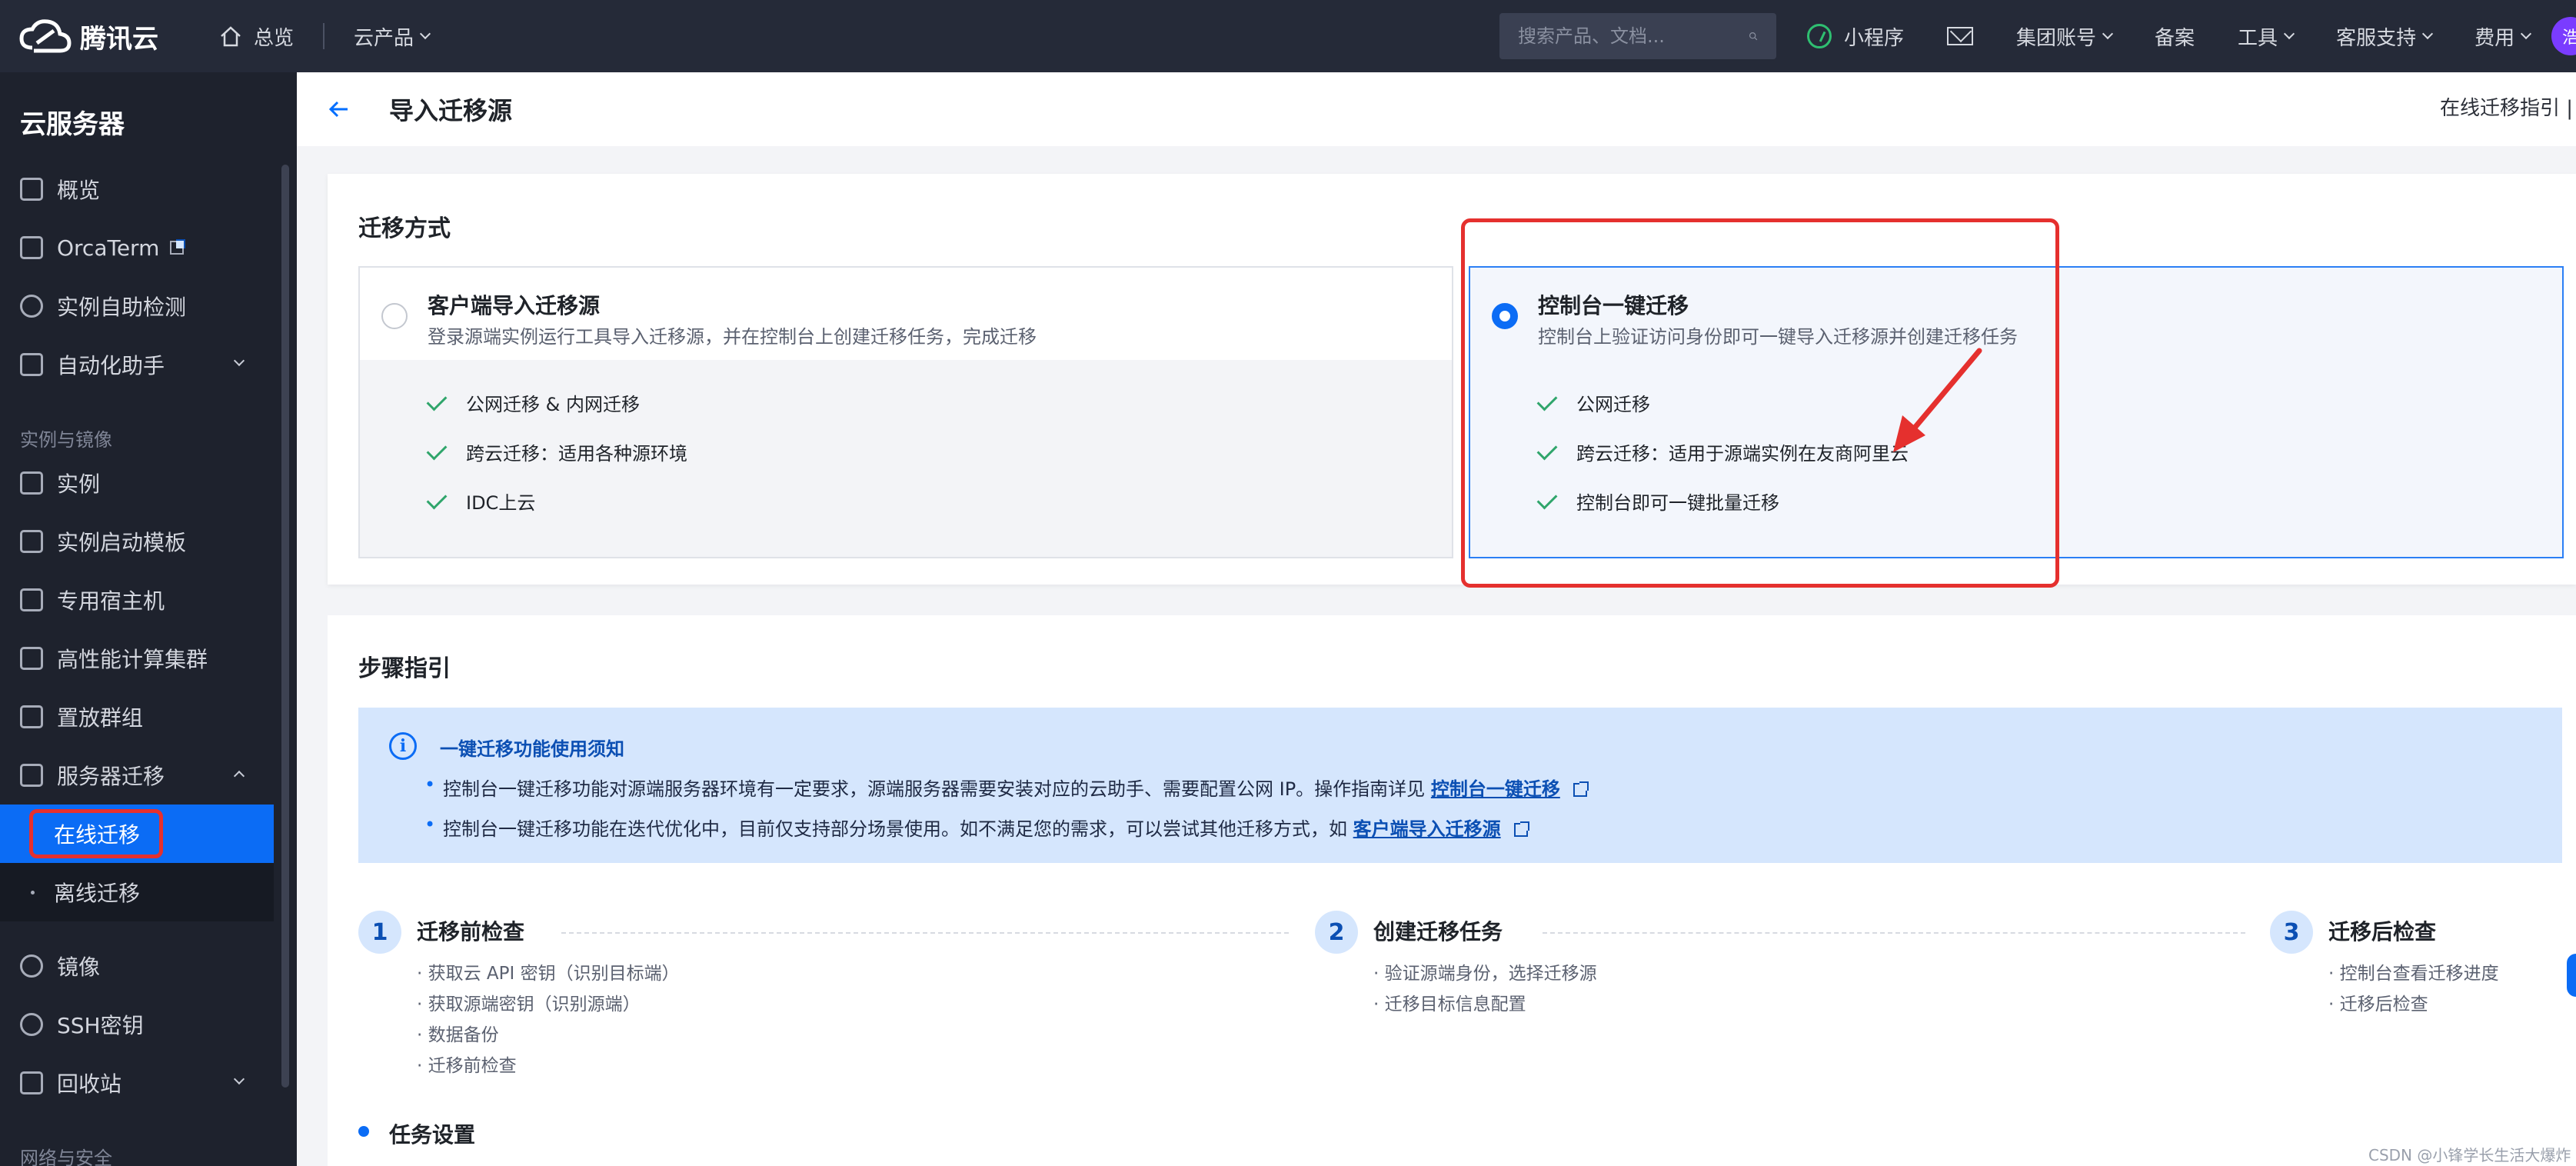 This screenshot has width=2576, height=1166. Describe the element at coordinates (137, 483) in the screenshot. I see `sidebar-item-instances: 实例` at that location.